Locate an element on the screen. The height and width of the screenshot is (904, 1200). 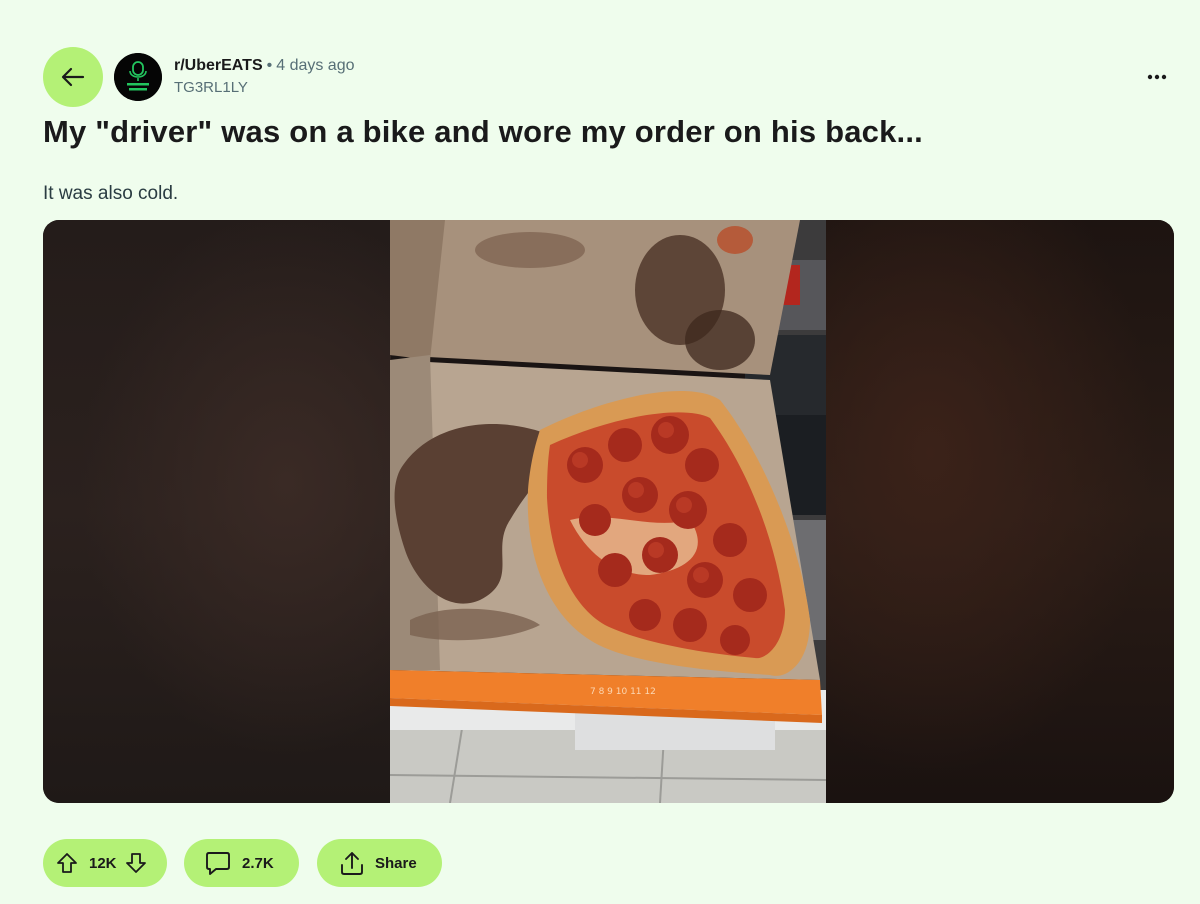
upvote-arrow-icon is located at coordinates (67, 863).